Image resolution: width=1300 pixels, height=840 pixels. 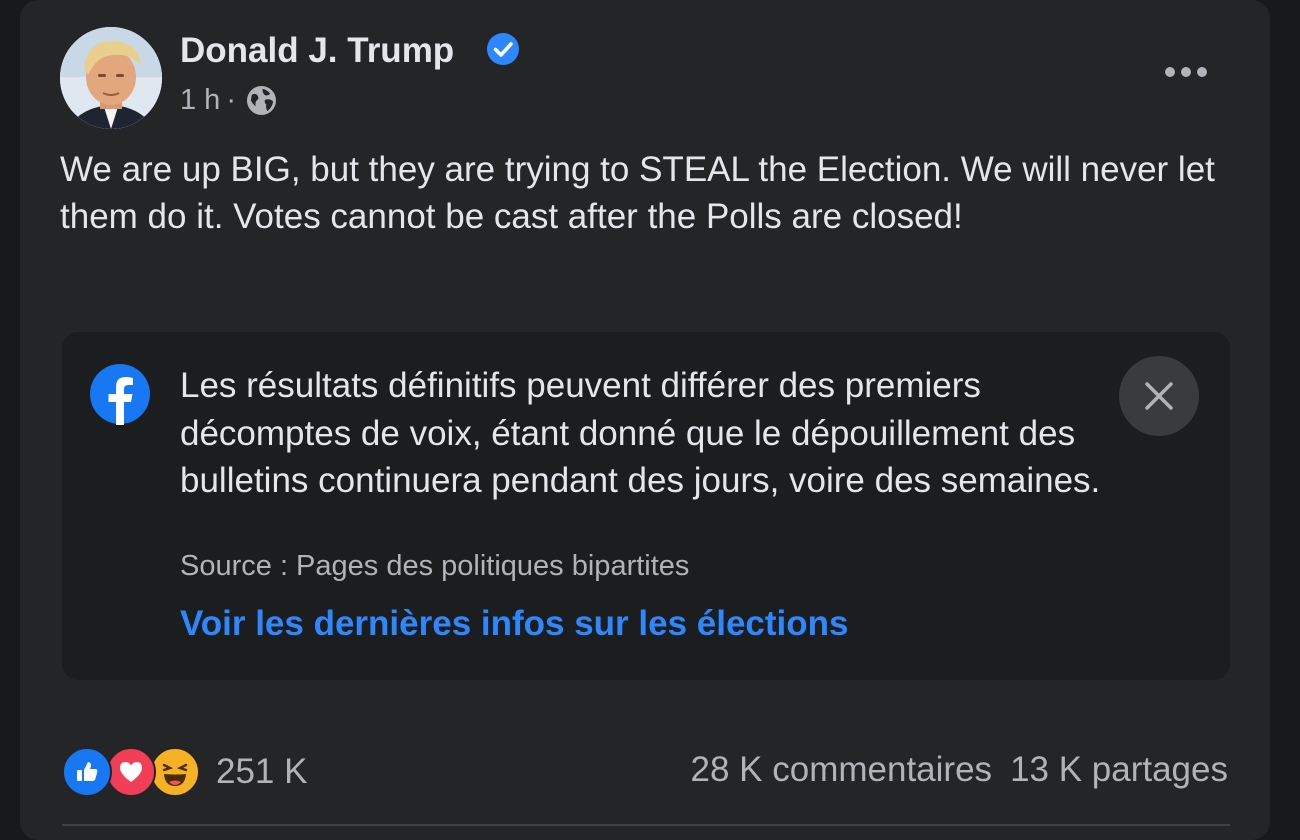 What do you see at coordinates (646, 825) in the screenshot?
I see `divider` at bounding box center [646, 825].